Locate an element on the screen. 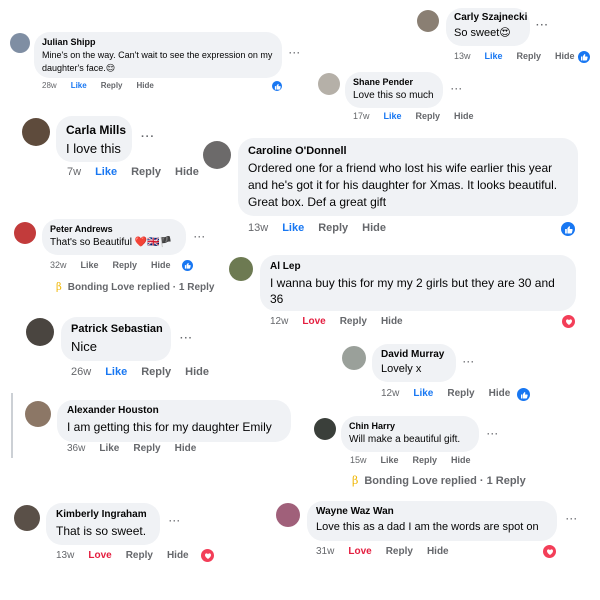  comment-time: 32w is located at coordinates (58, 265).